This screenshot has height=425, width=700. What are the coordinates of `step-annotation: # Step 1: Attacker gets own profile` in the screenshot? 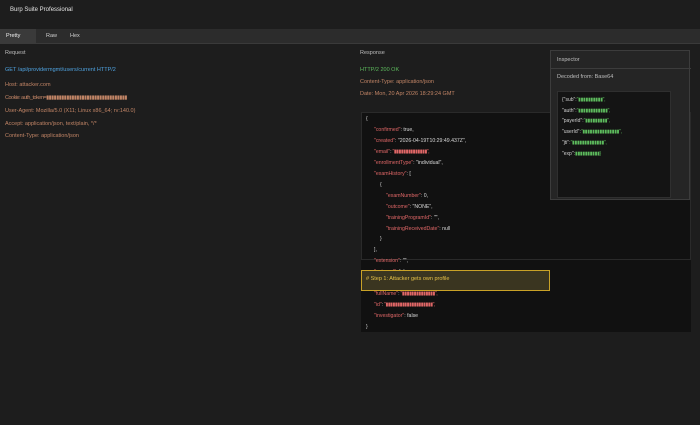 It's located at (455, 280).